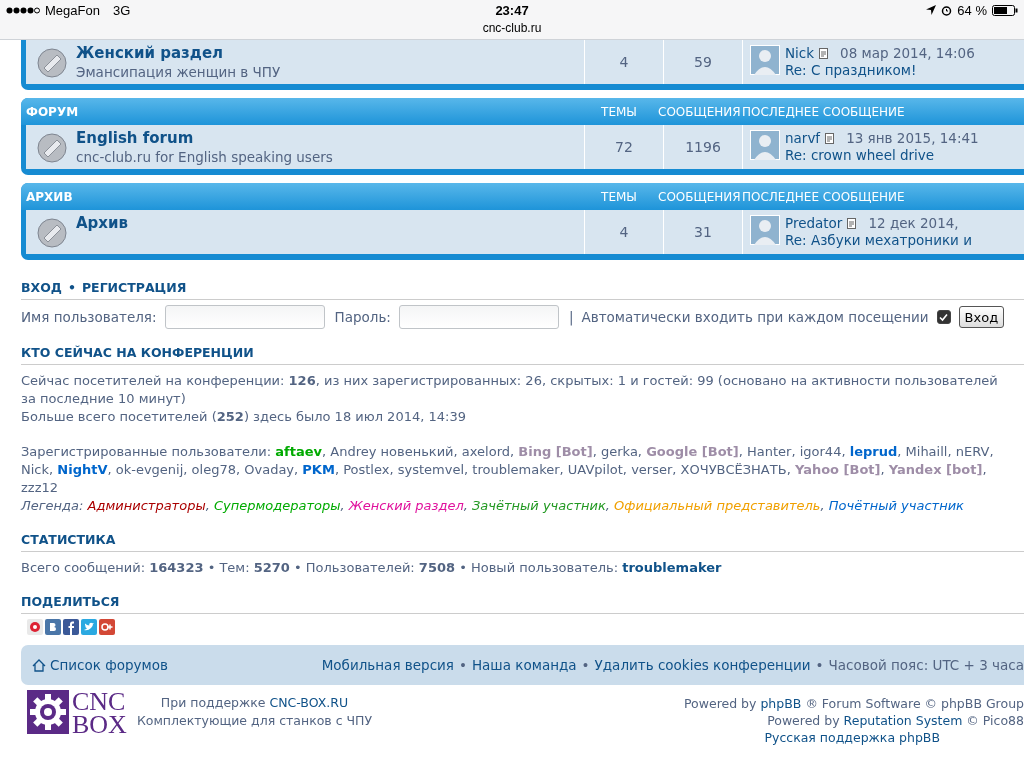 The width and height of the screenshot is (1024, 768). What do you see at coordinates (512, 28) in the screenshot?
I see `address-bar-url: cnc-club.ru` at bounding box center [512, 28].